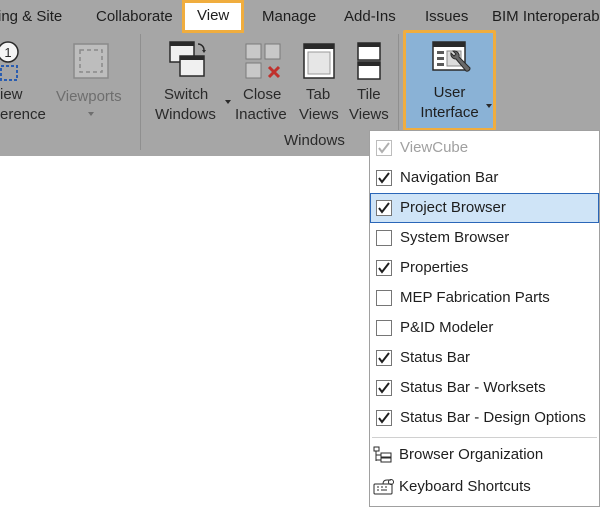 The width and height of the screenshot is (600, 507). Describe the element at coordinates (369, 94) in the screenshot. I see `tile-views-label-1: Tile` at that location.